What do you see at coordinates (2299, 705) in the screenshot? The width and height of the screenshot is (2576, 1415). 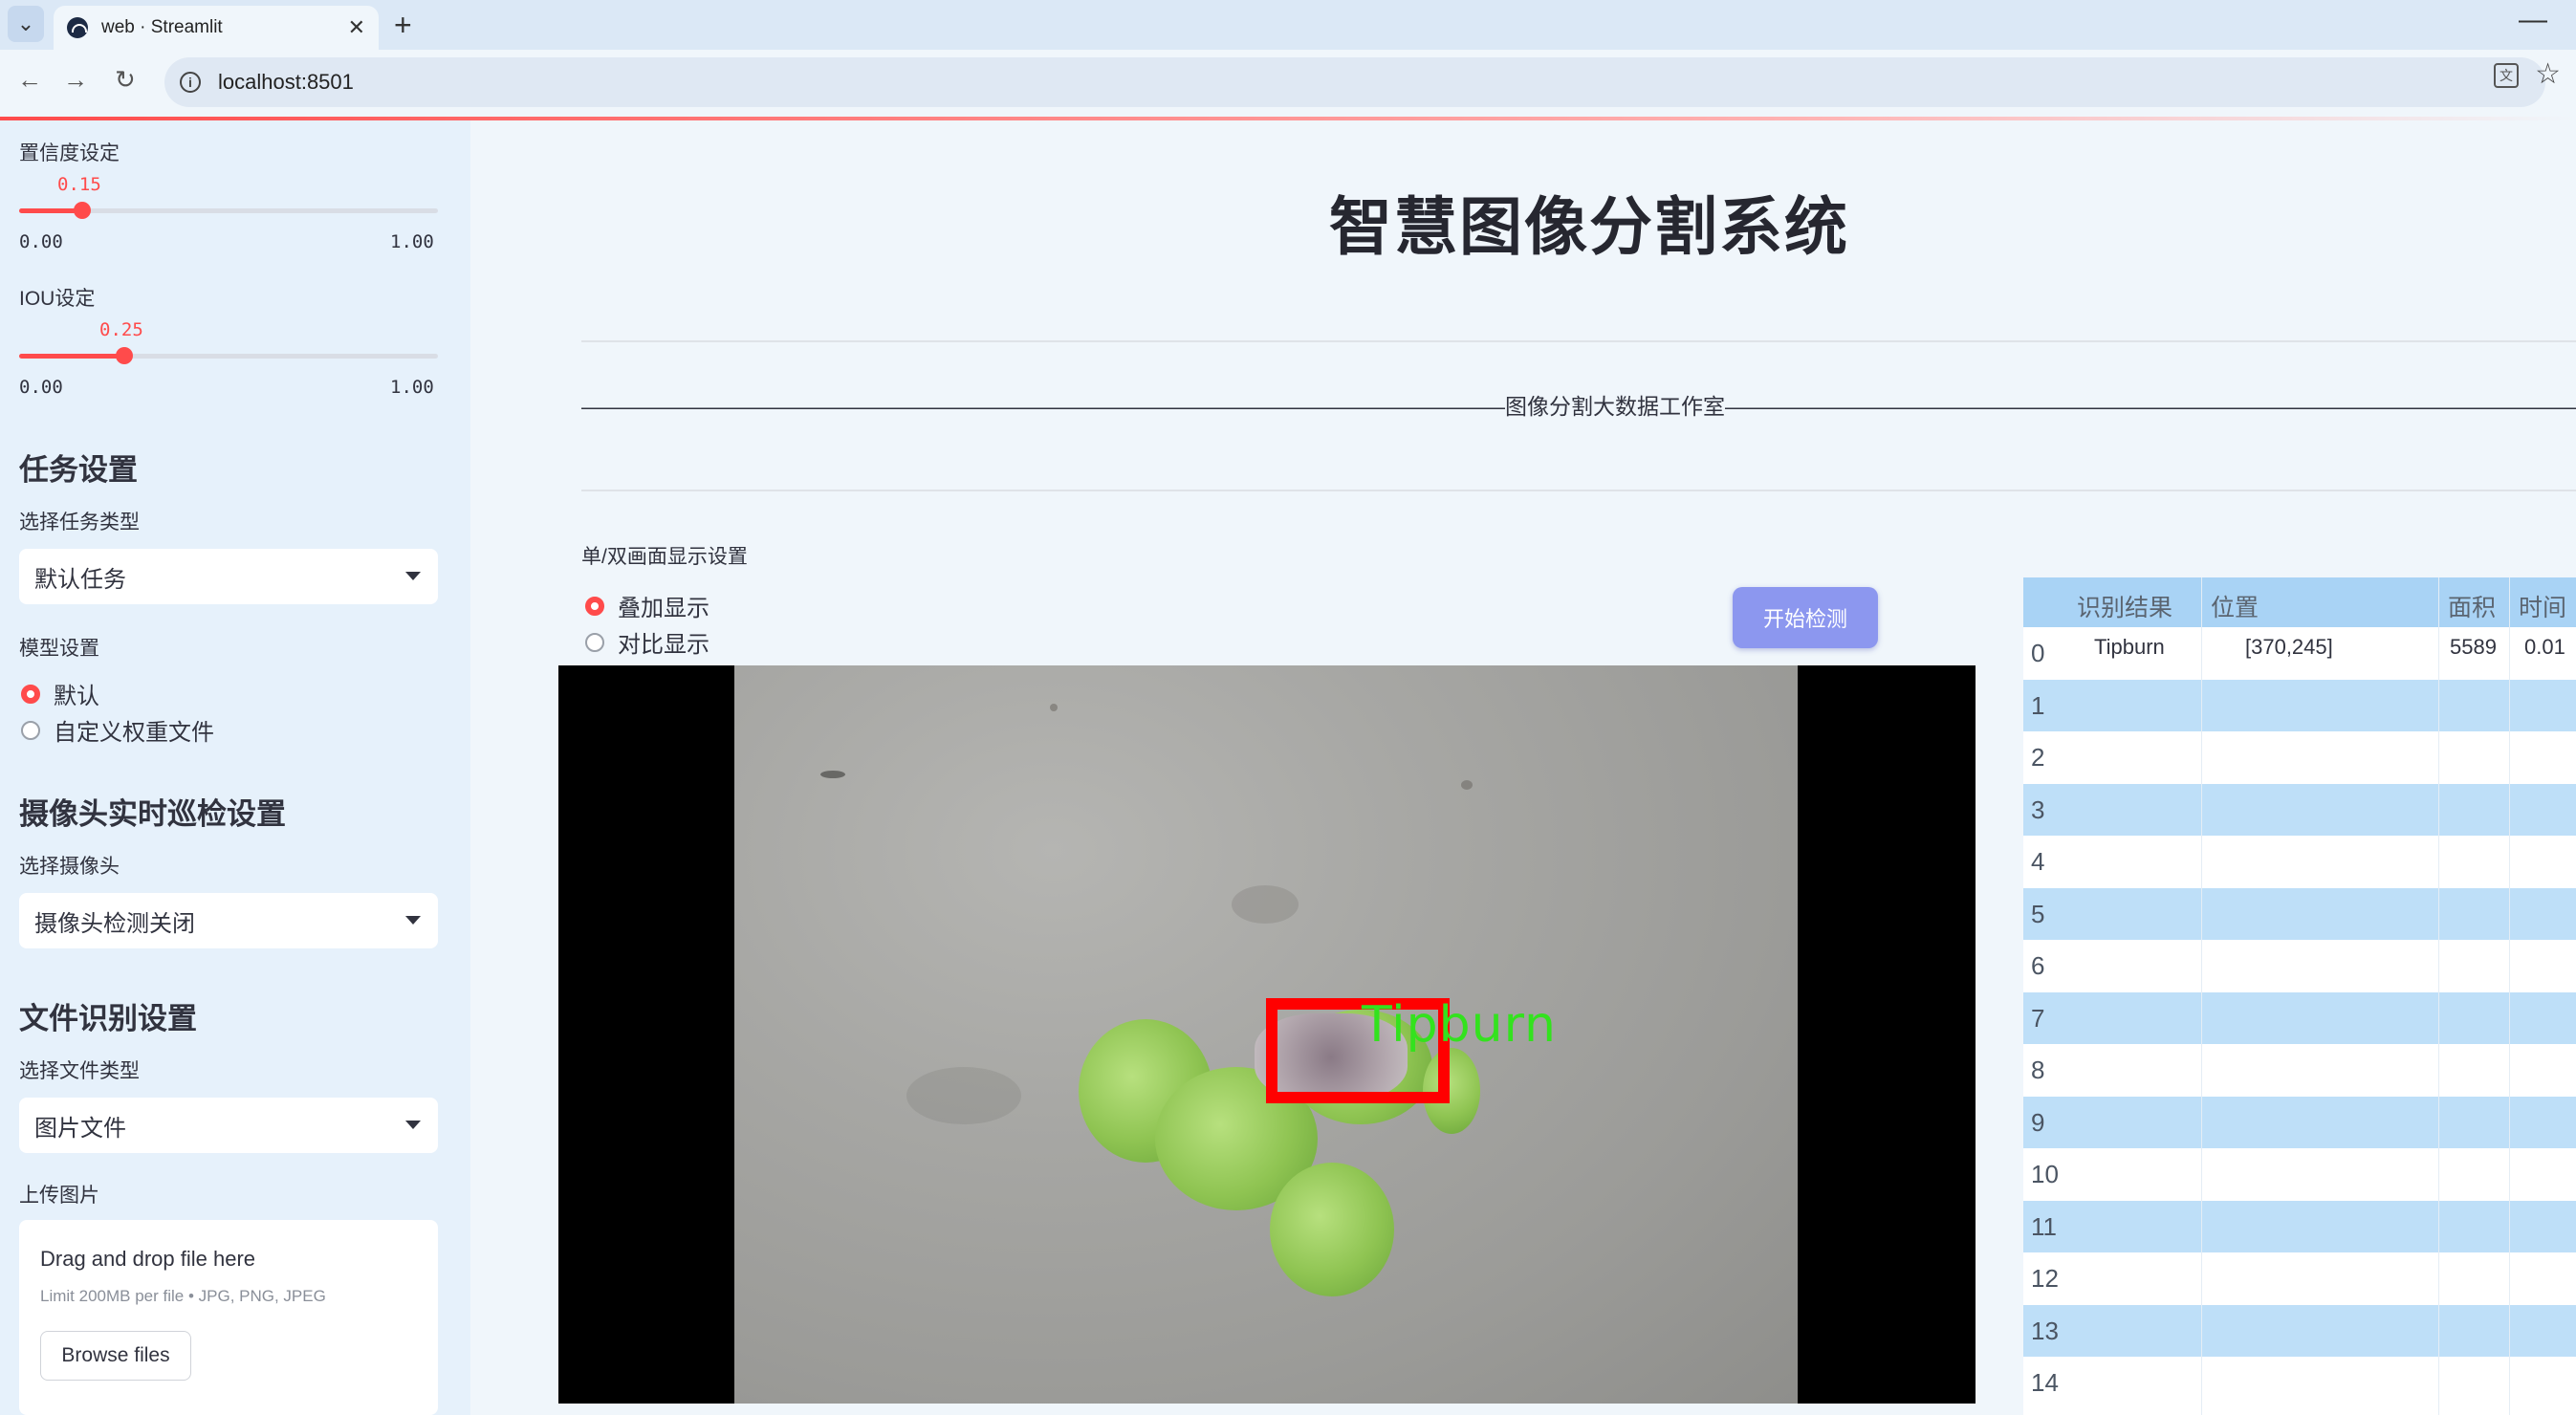 I see `table-row: 1` at bounding box center [2299, 705].